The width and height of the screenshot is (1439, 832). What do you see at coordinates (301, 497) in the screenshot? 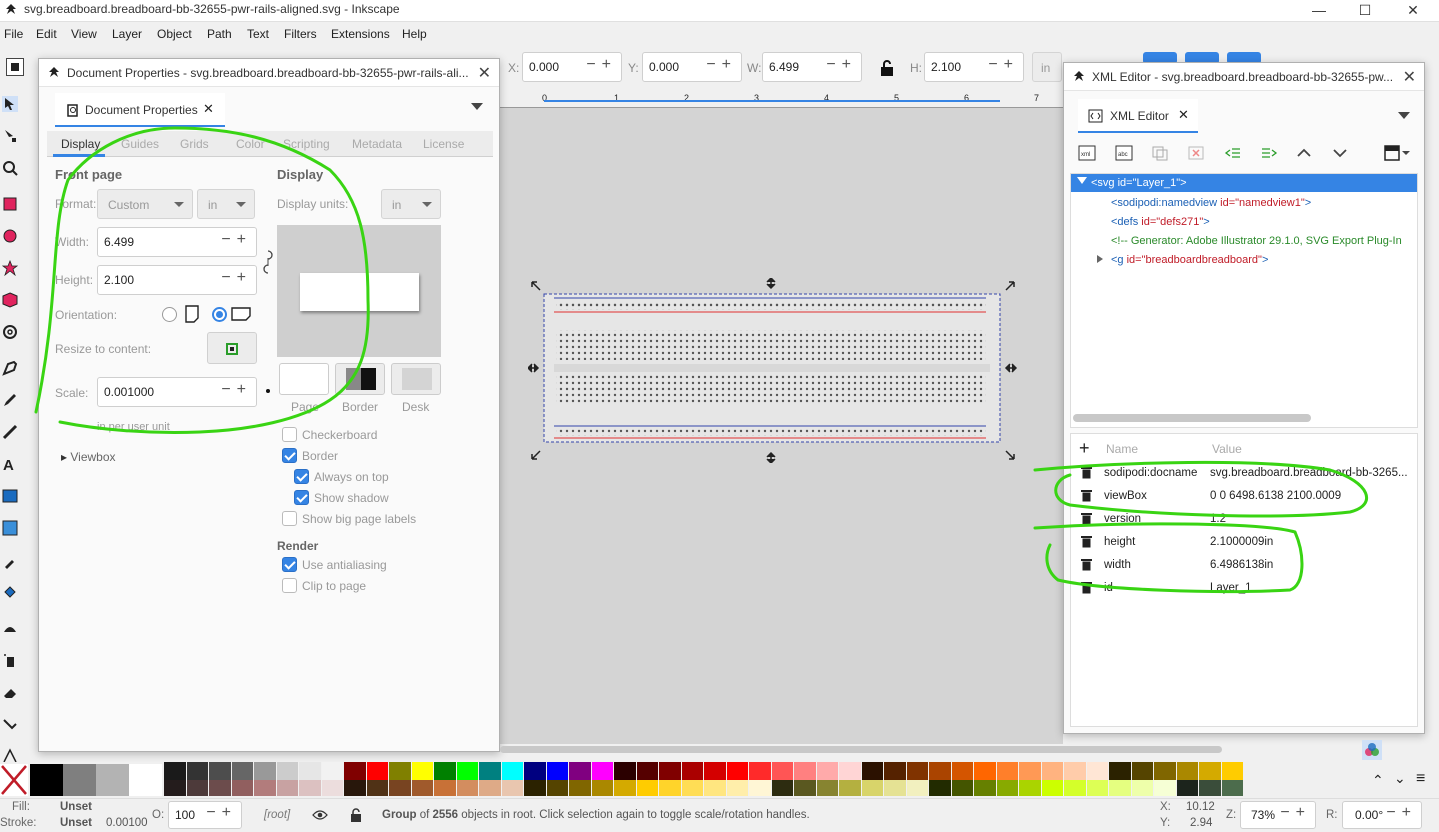
I see `show-shadow-checkbox` at bounding box center [301, 497].